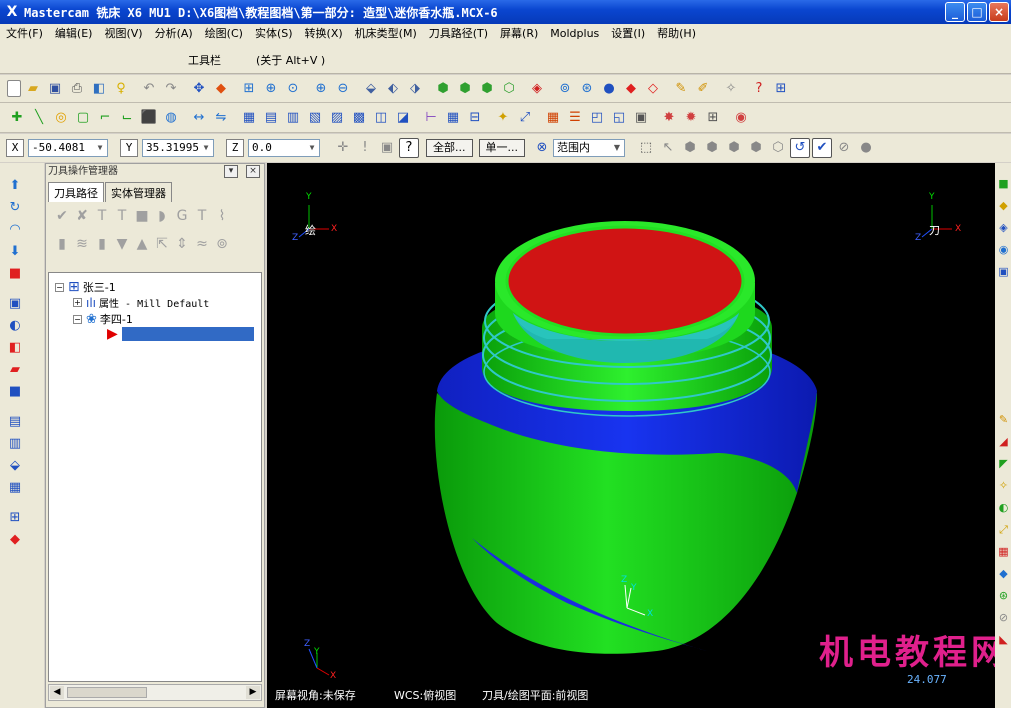  What do you see at coordinates (222, 216) in the screenshot?
I see `highfeed-icon: ⌇` at bounding box center [222, 216].